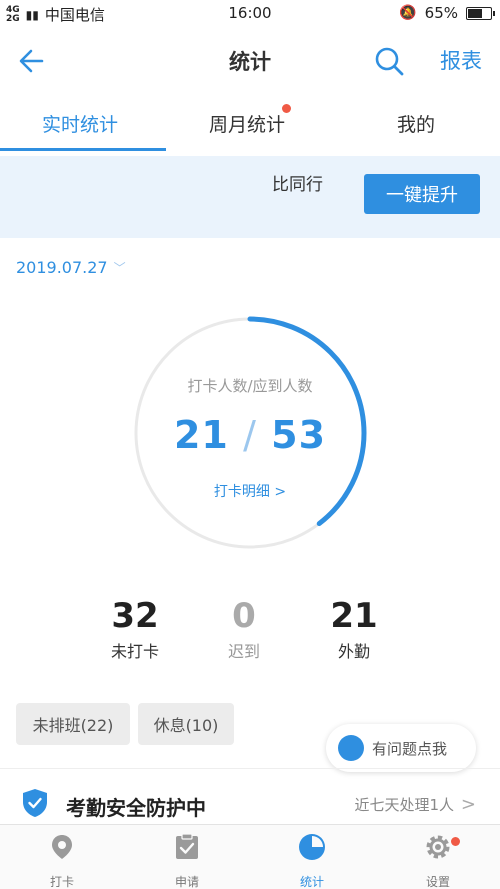 The image size is (500, 889). What do you see at coordinates (312, 847) in the screenshot?
I see `pie-chart-icon` at bounding box center [312, 847].